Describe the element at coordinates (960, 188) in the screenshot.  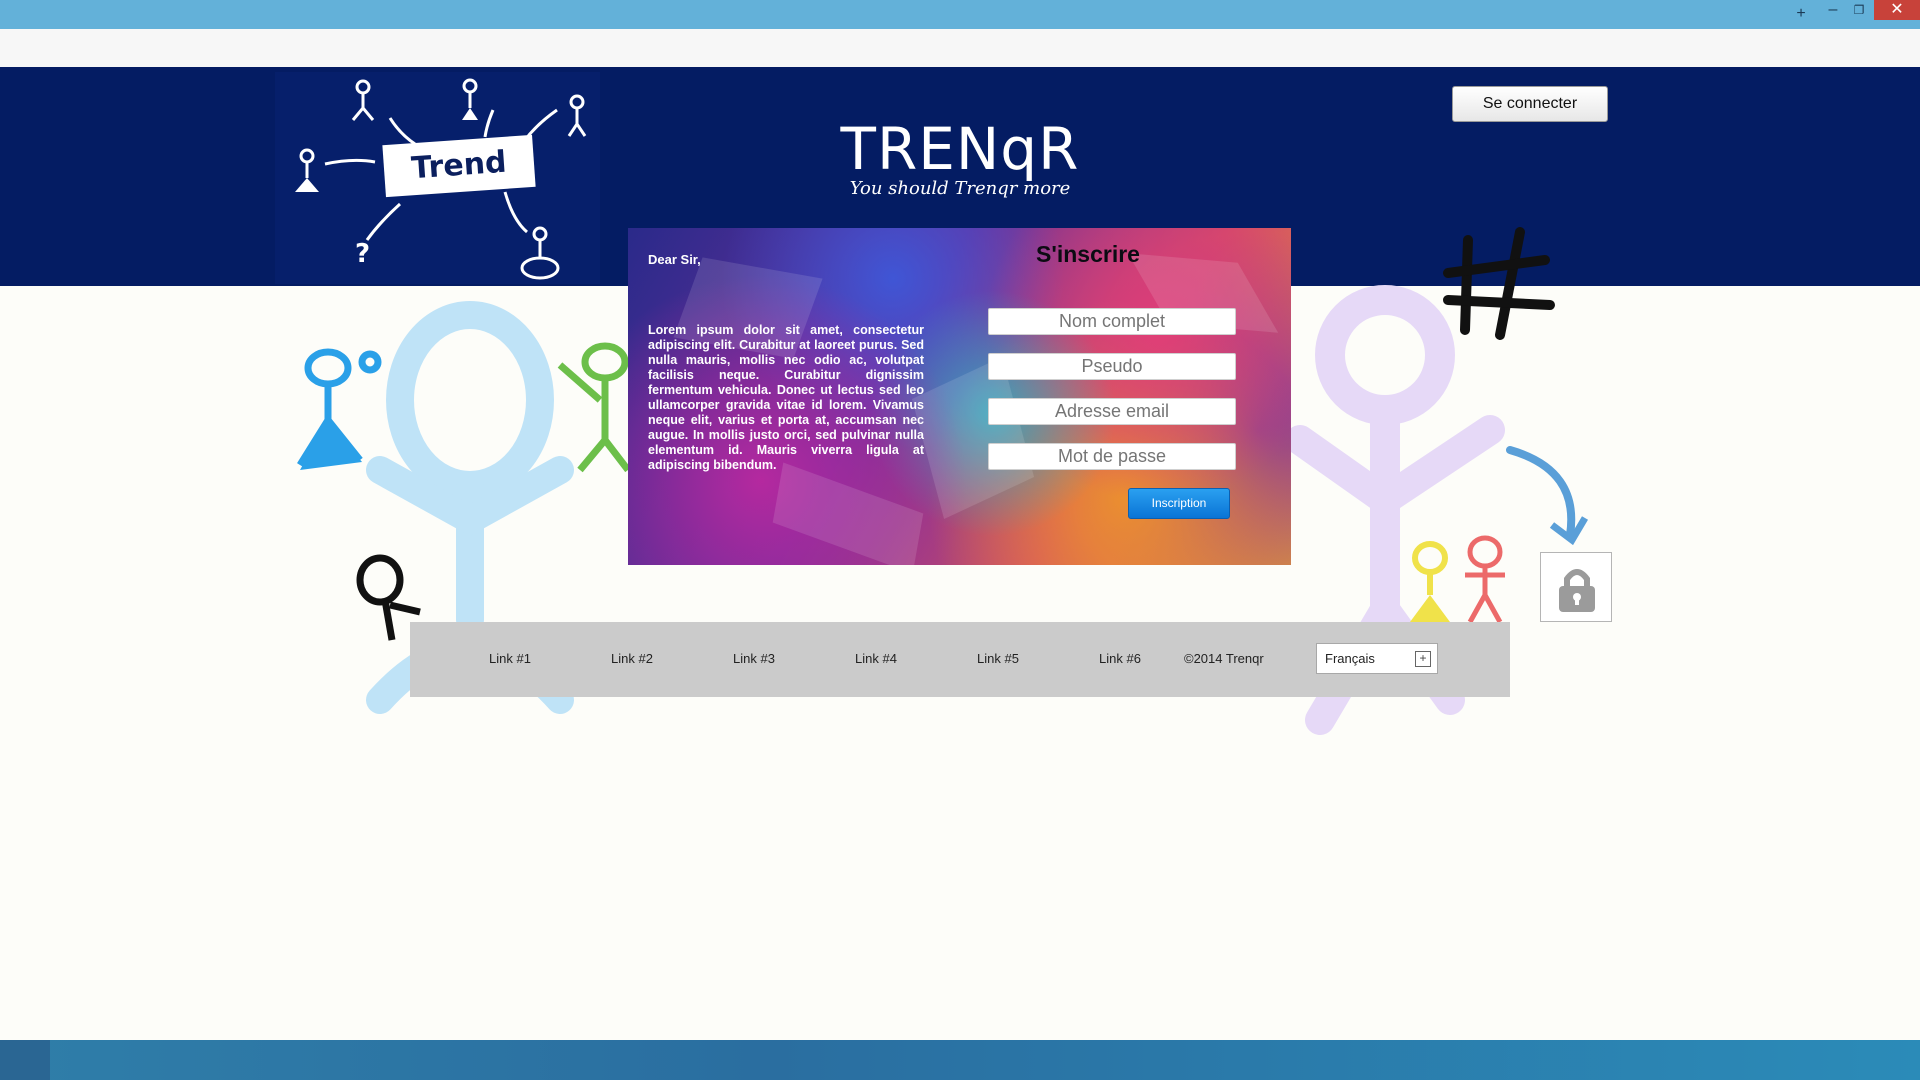
I see `brand-tagline: You should Trenqr more` at that location.